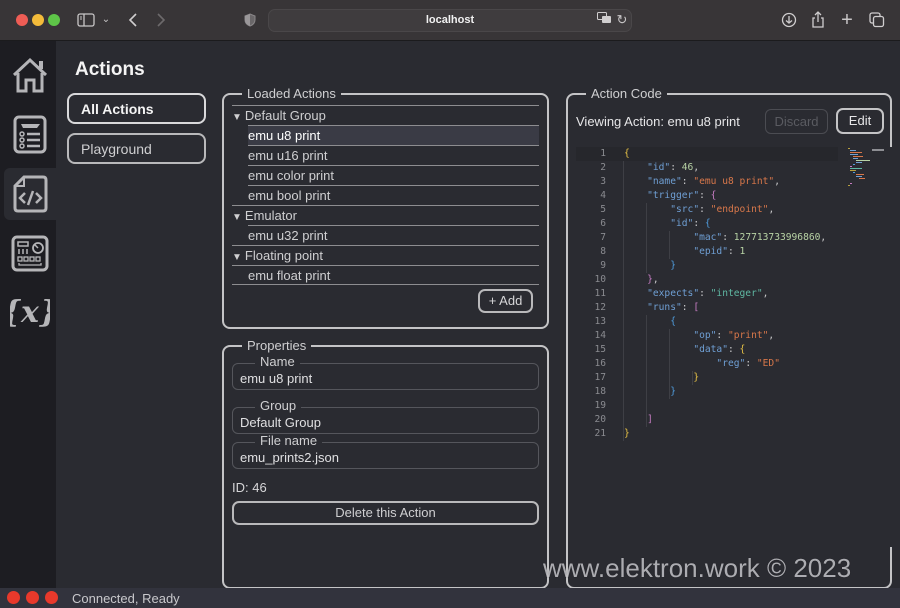 Image resolution: width=900 pixels, height=608 pixels. I want to click on rail-item-control-panel, so click(30, 253).